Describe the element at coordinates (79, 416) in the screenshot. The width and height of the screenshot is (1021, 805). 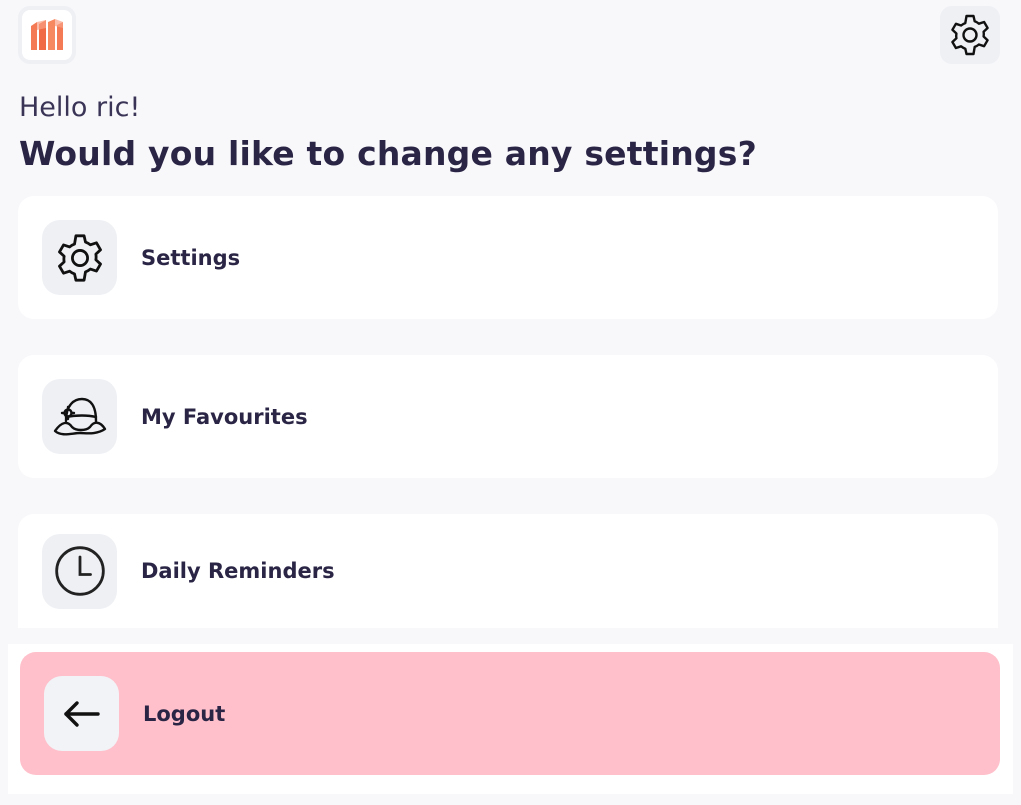
I see `hat-icon` at that location.